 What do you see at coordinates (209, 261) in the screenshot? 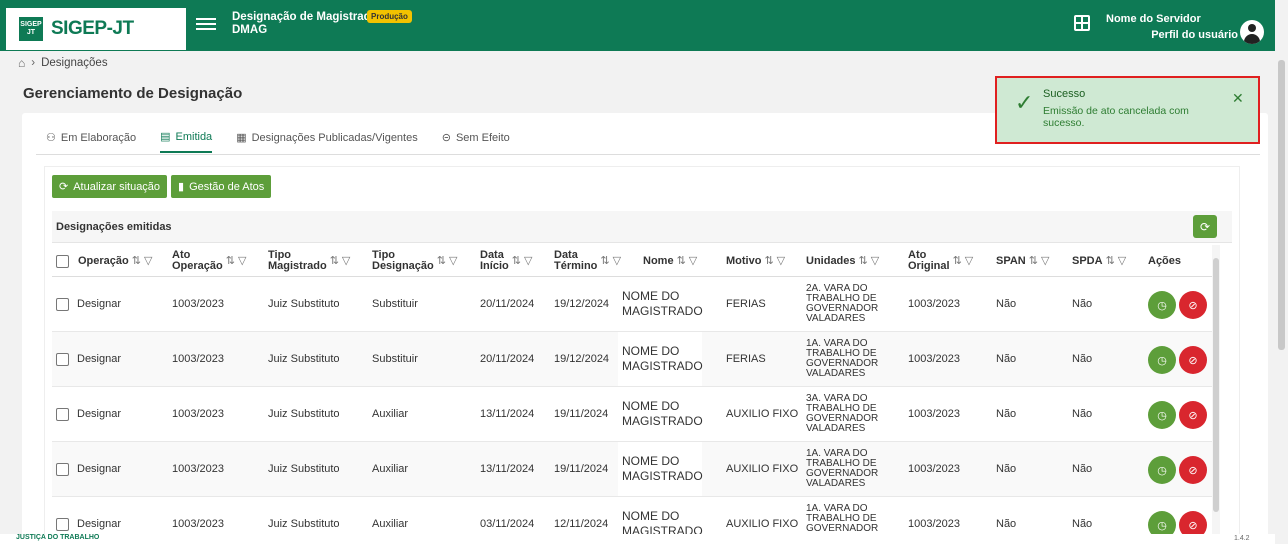
I see `column-ato-operacao: Ato Operação ⇅ ▽` at bounding box center [209, 261].